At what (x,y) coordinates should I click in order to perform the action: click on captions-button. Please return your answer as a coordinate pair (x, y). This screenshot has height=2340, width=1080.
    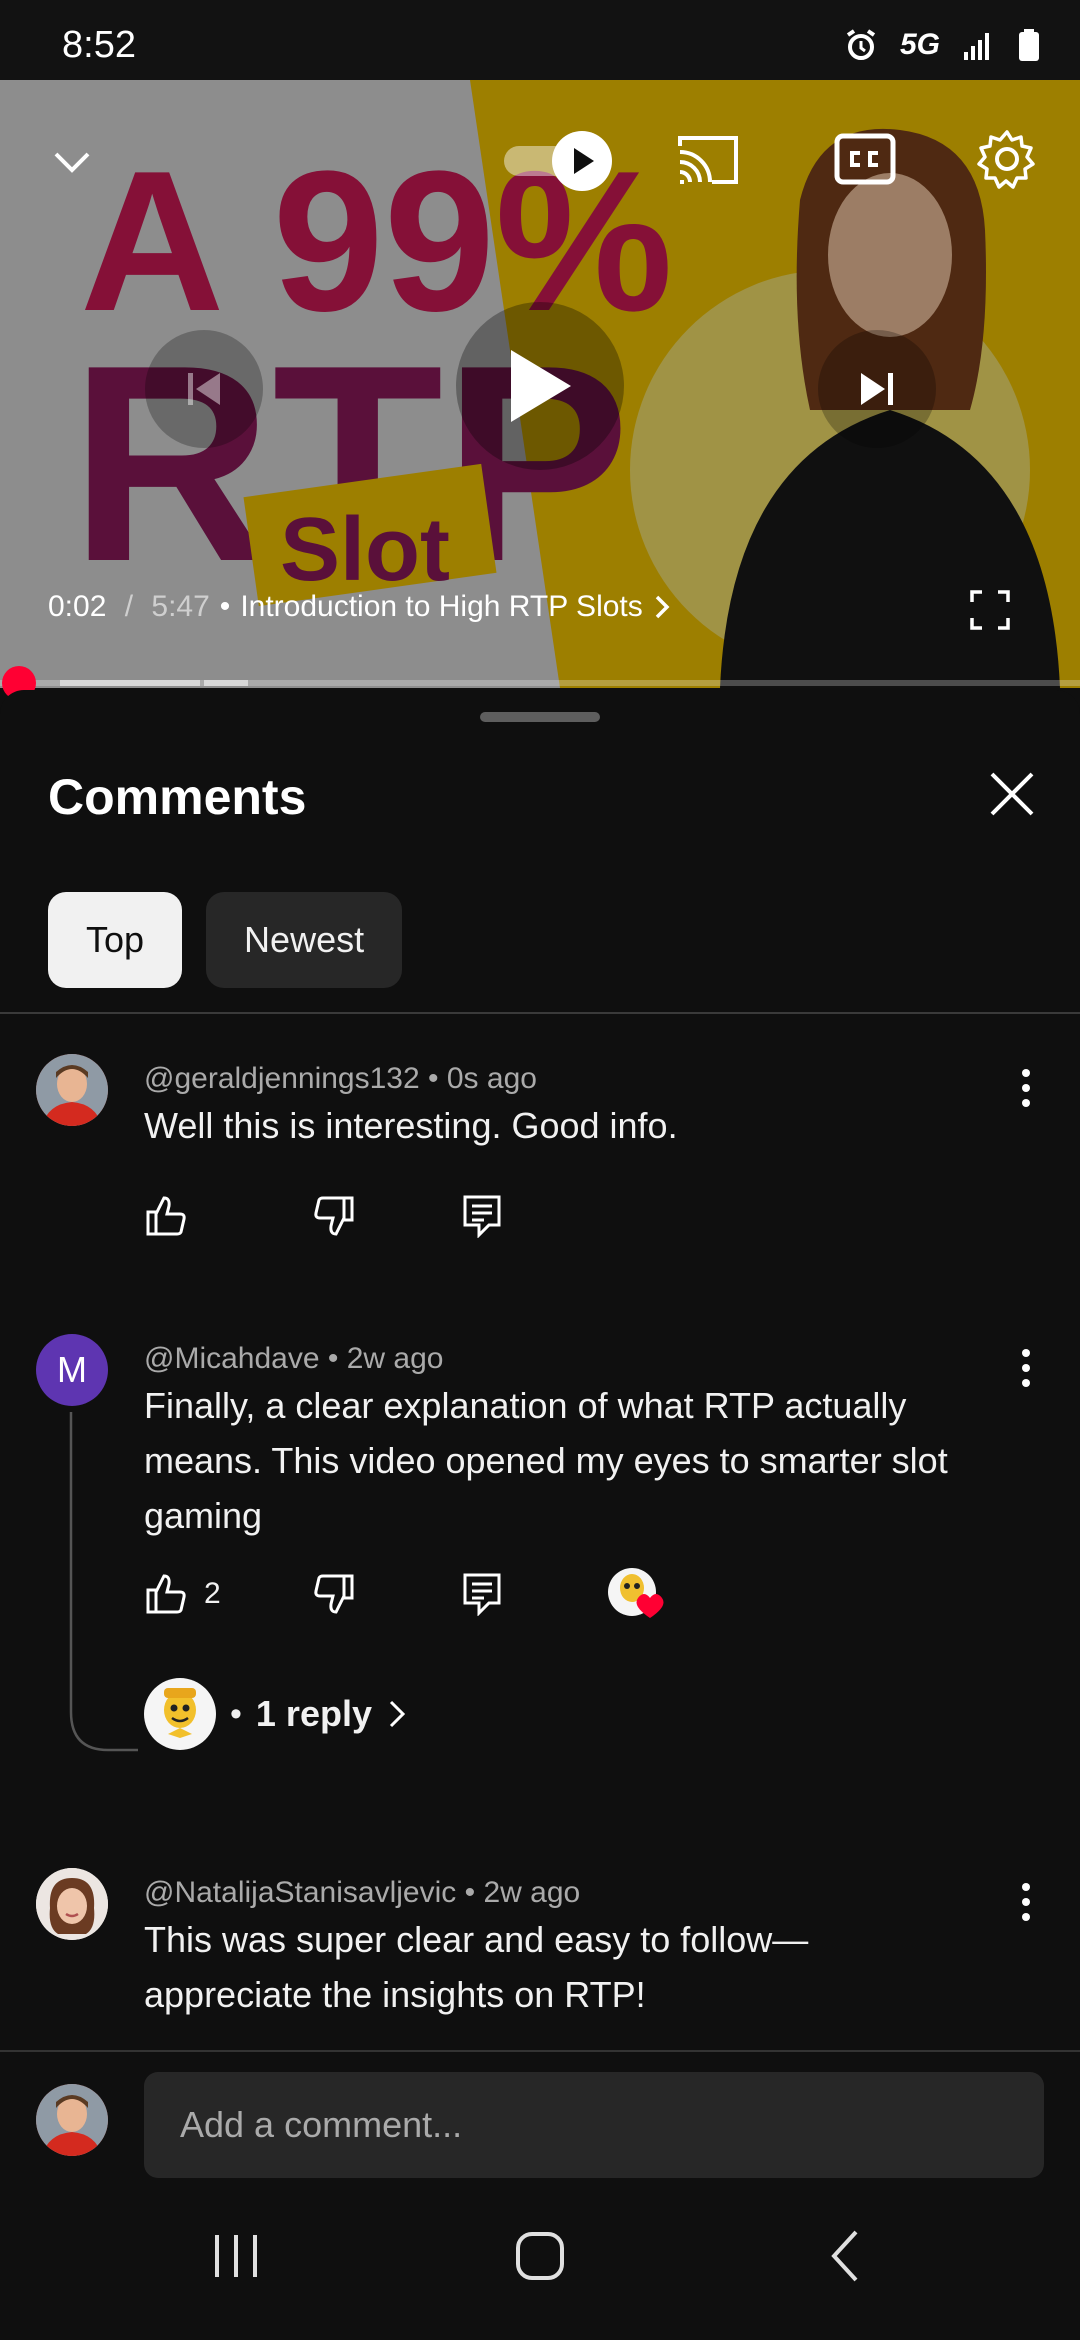
    Looking at the image, I should click on (865, 159).